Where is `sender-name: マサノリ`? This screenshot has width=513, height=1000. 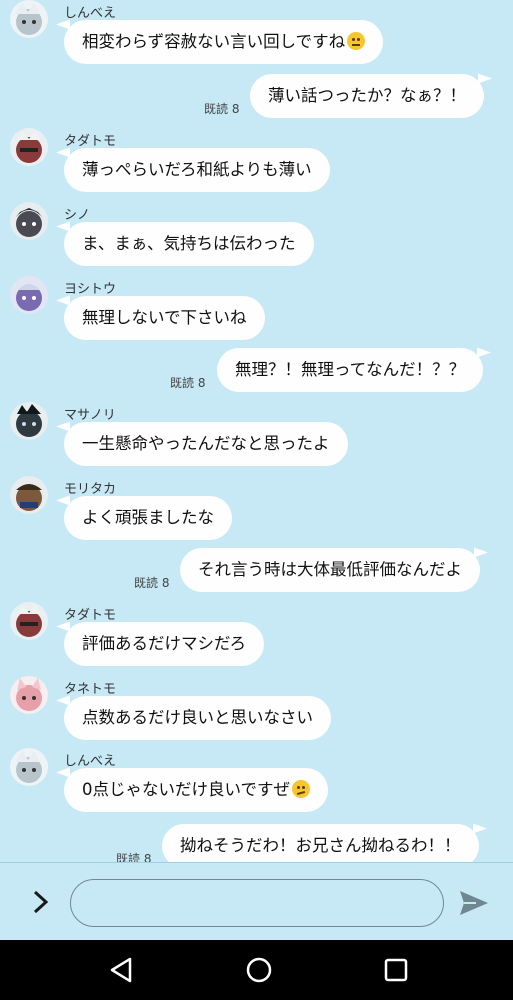 sender-name: マサノリ is located at coordinates (90, 415).